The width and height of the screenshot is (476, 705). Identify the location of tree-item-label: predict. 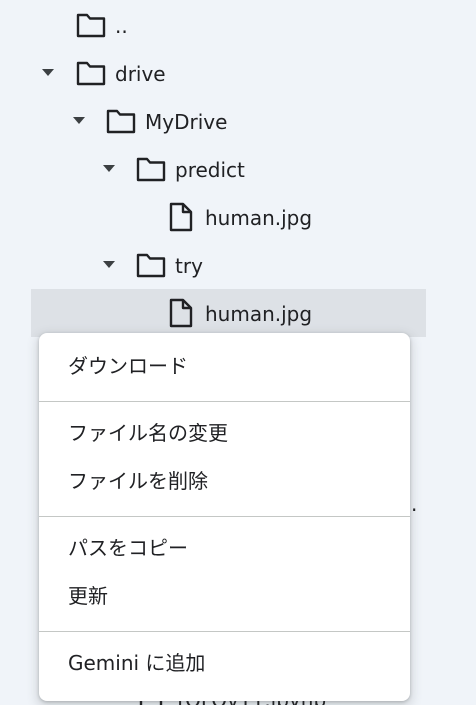
(210, 170).